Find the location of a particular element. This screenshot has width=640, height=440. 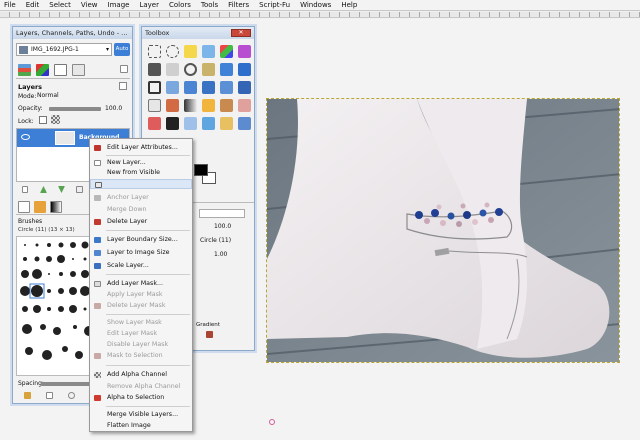

menu-item-anchor-layer: Anchor Layer is located at coordinates (141, 198).